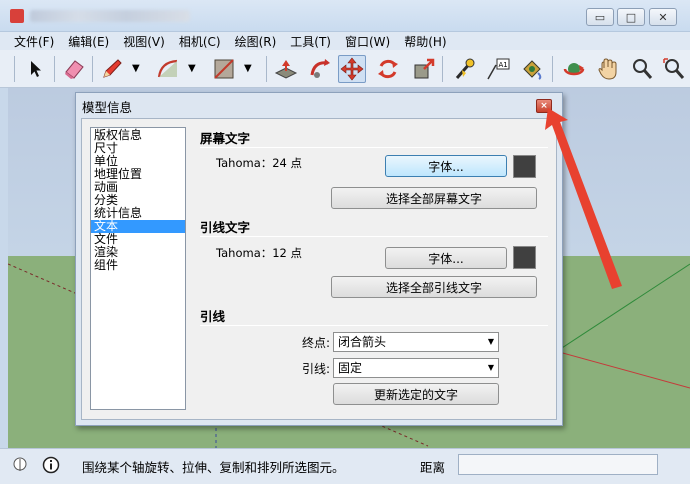  Describe the element at coordinates (524, 257) in the screenshot. I see `leader-text-color-swatch` at that location.